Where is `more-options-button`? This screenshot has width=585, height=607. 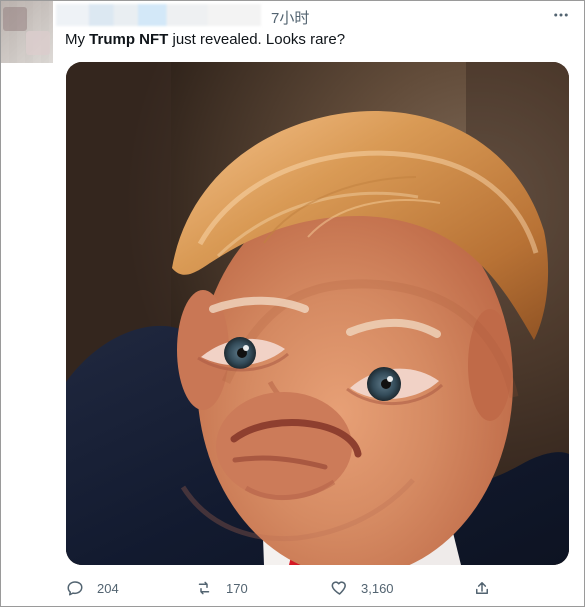 more-options-button is located at coordinates (561, 17).